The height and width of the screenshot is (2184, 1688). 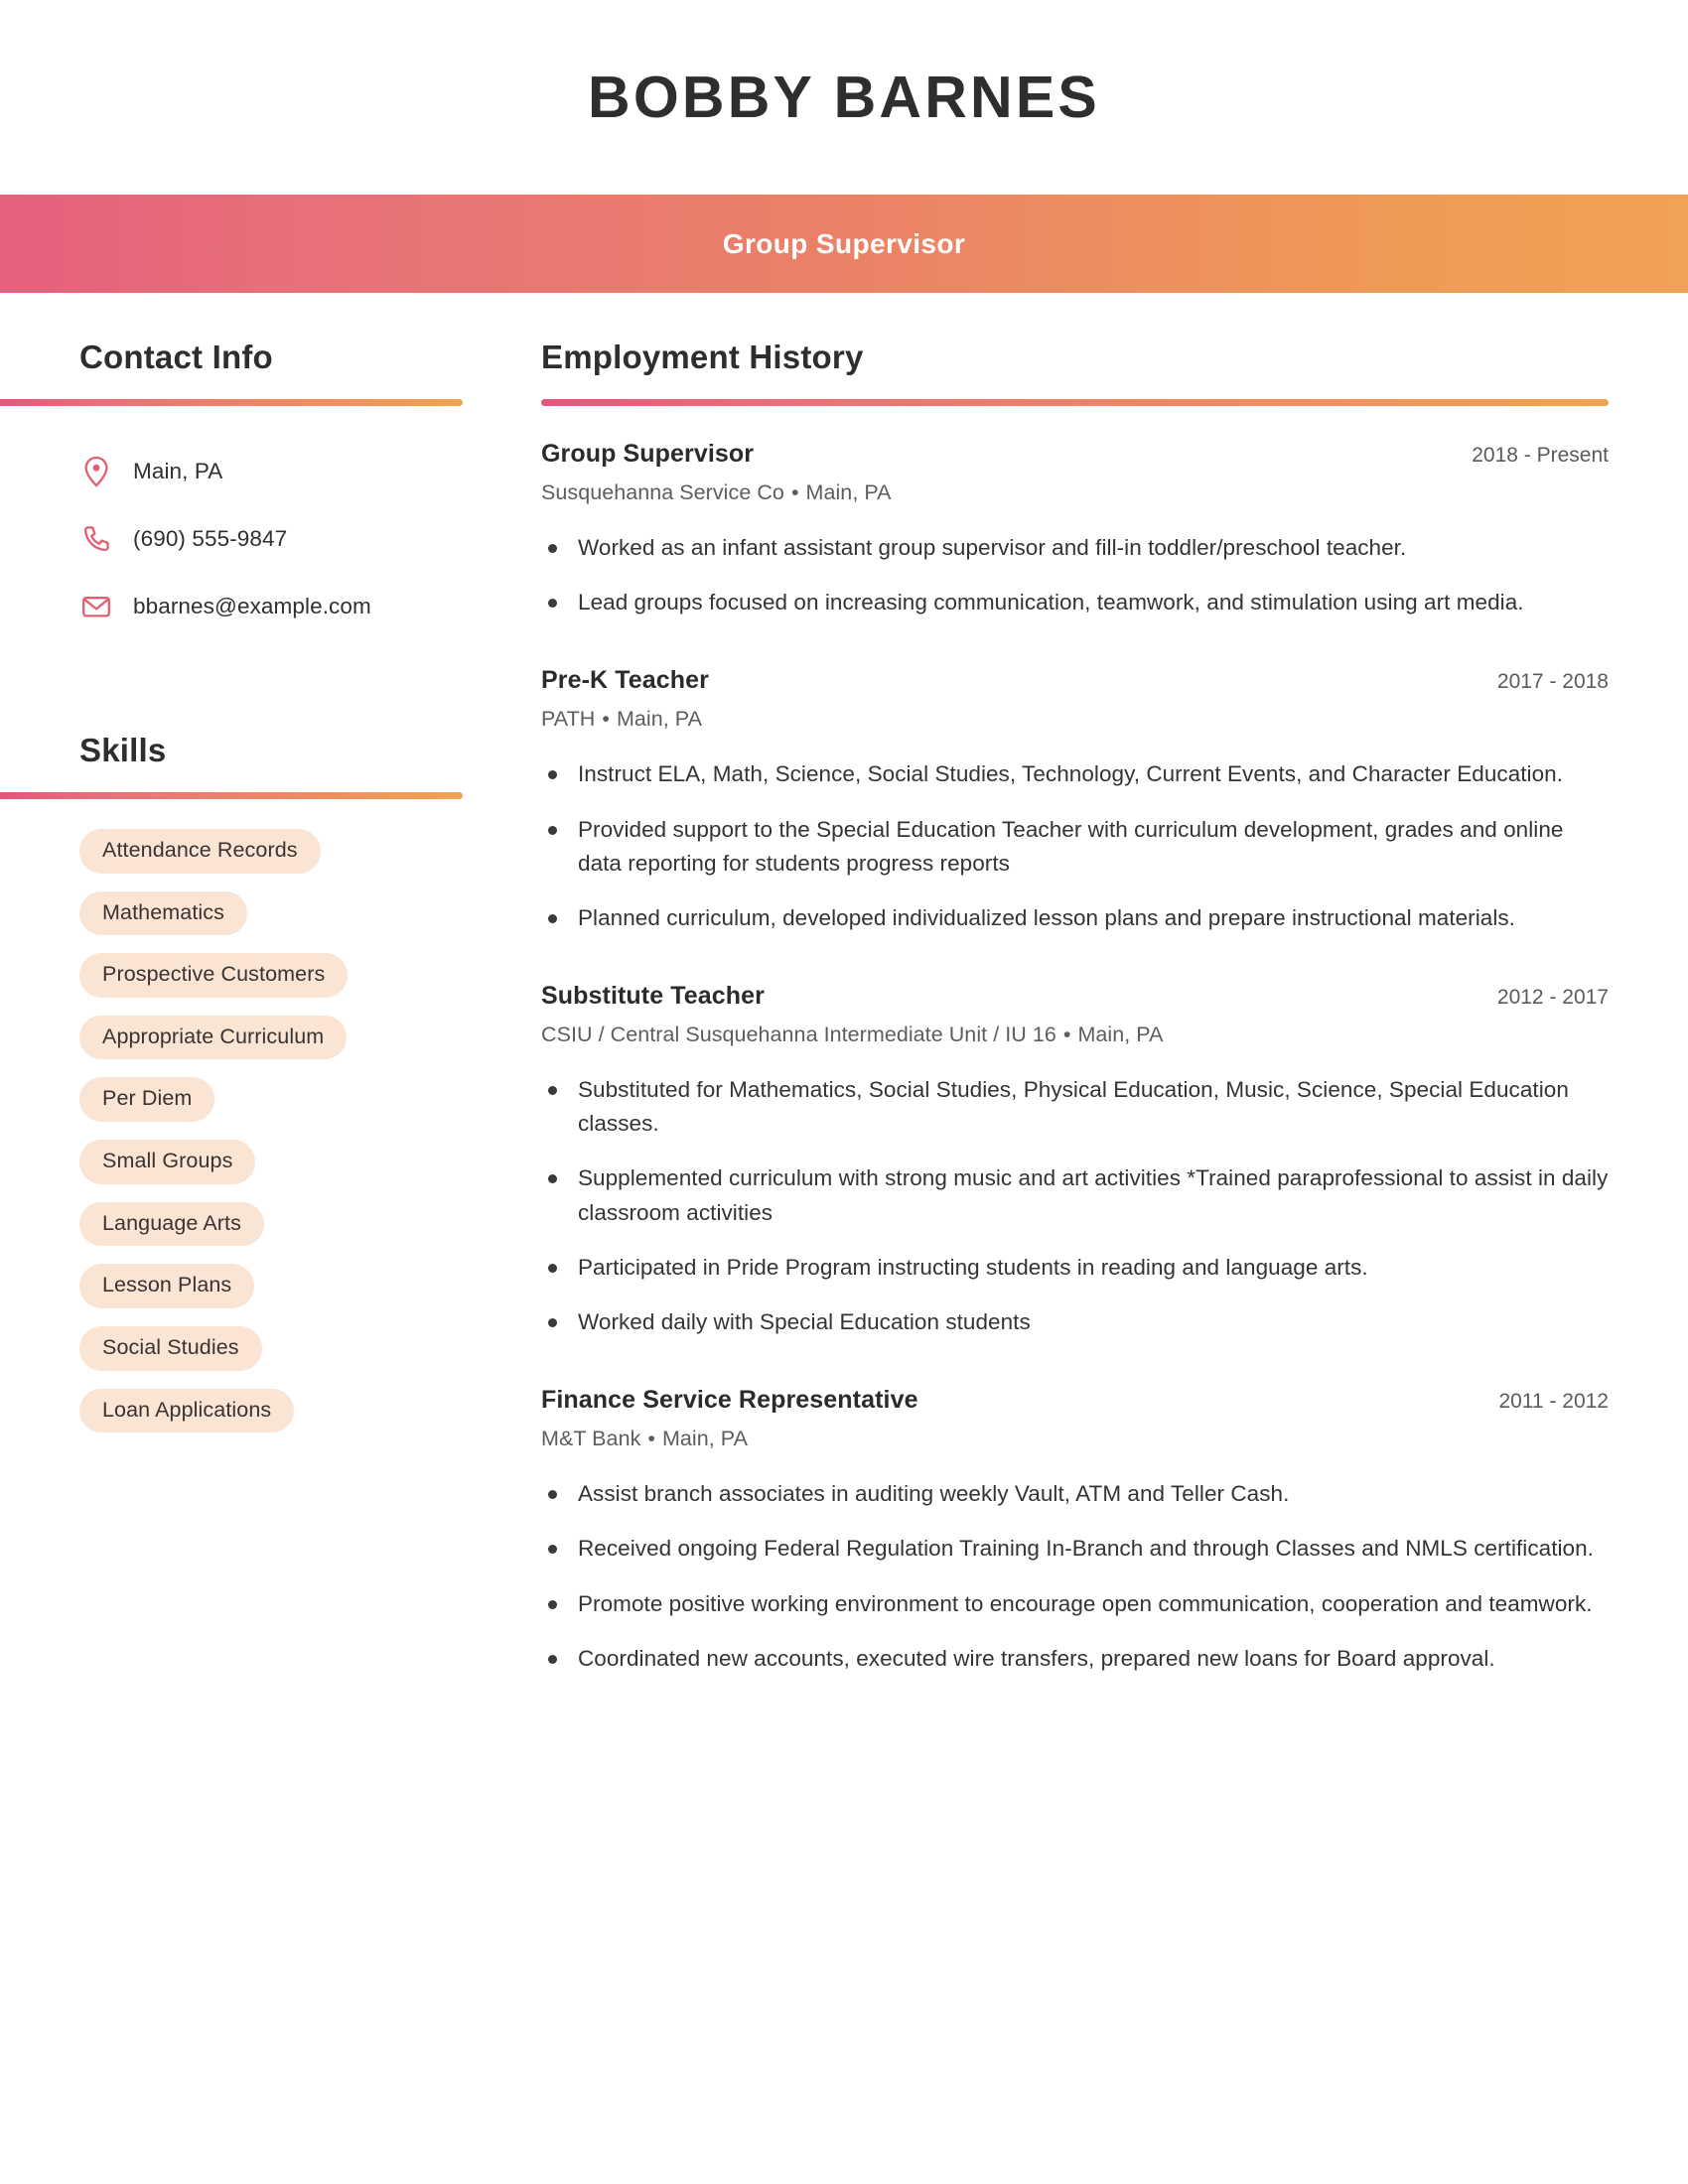 I want to click on job-title: Substitute Teacher, so click(x=653, y=996).